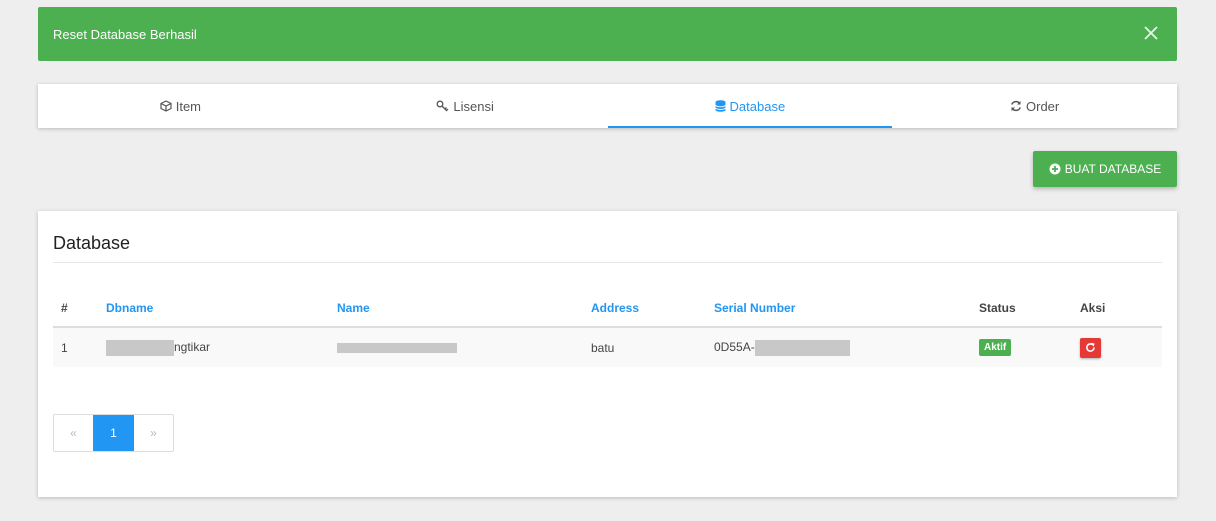 This screenshot has height=521, width=1216. I want to click on tab-lisensi: Lisensi, so click(465, 106).